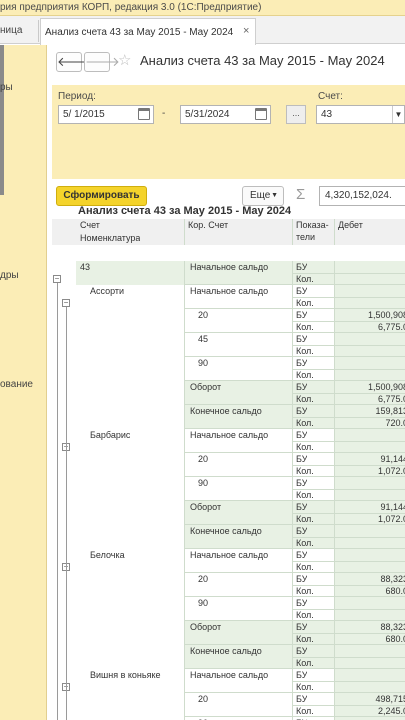 This screenshot has width=405, height=720. I want to click on left-panel-item-2: дры, so click(9, 275).